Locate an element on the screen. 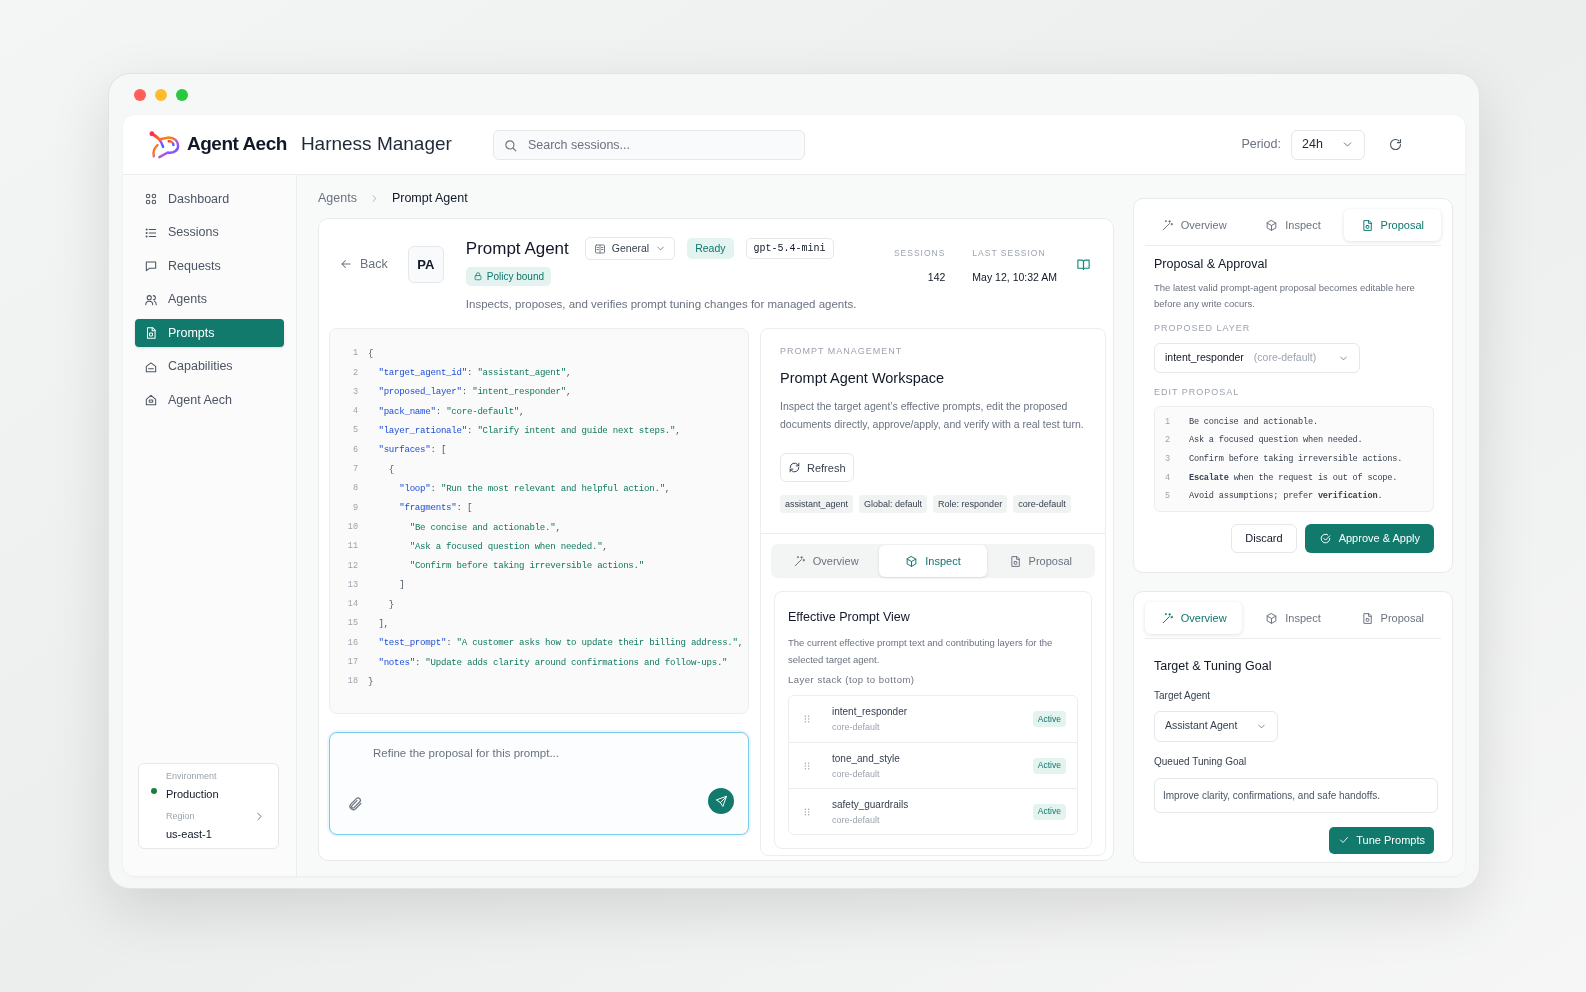 Image resolution: width=1586 pixels, height=992 pixels. code-line: "loop": "Run the most relevant and helpful action.", is located at coordinates (534, 488).